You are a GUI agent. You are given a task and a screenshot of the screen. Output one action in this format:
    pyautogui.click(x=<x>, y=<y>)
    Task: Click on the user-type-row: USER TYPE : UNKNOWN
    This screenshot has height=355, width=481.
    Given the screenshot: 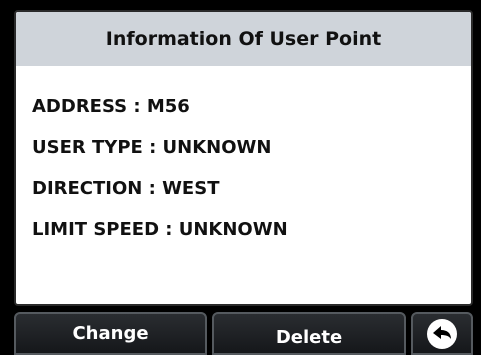 What is the action you would take?
    pyautogui.click(x=152, y=147)
    